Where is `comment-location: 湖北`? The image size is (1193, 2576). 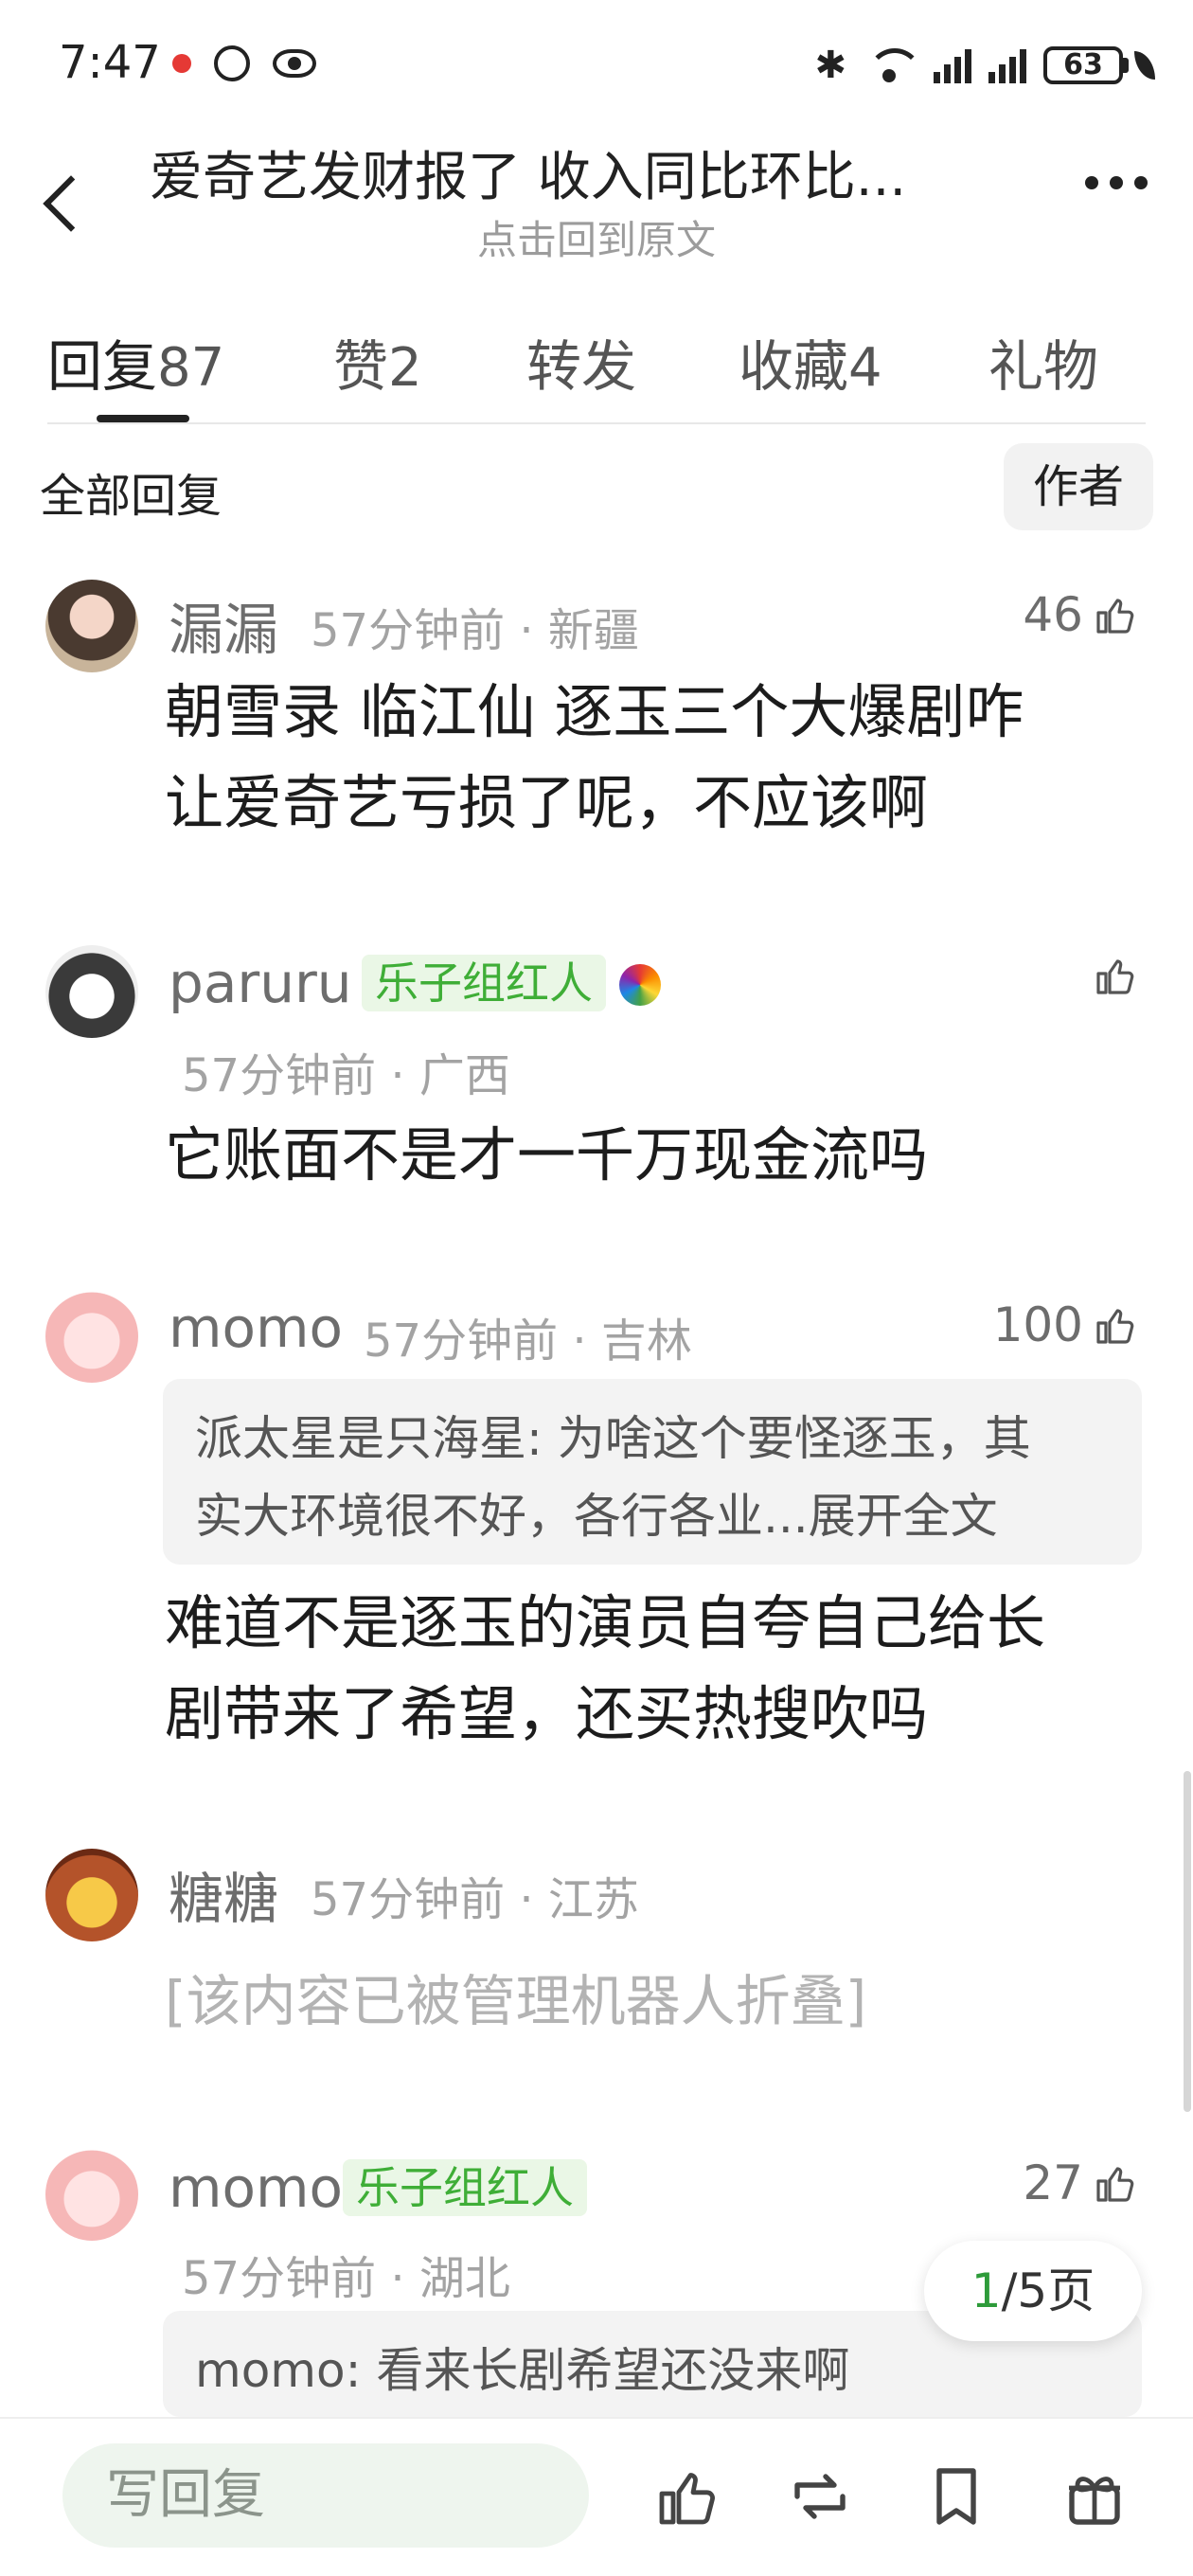
comment-location: 湖北 is located at coordinates (464, 2278).